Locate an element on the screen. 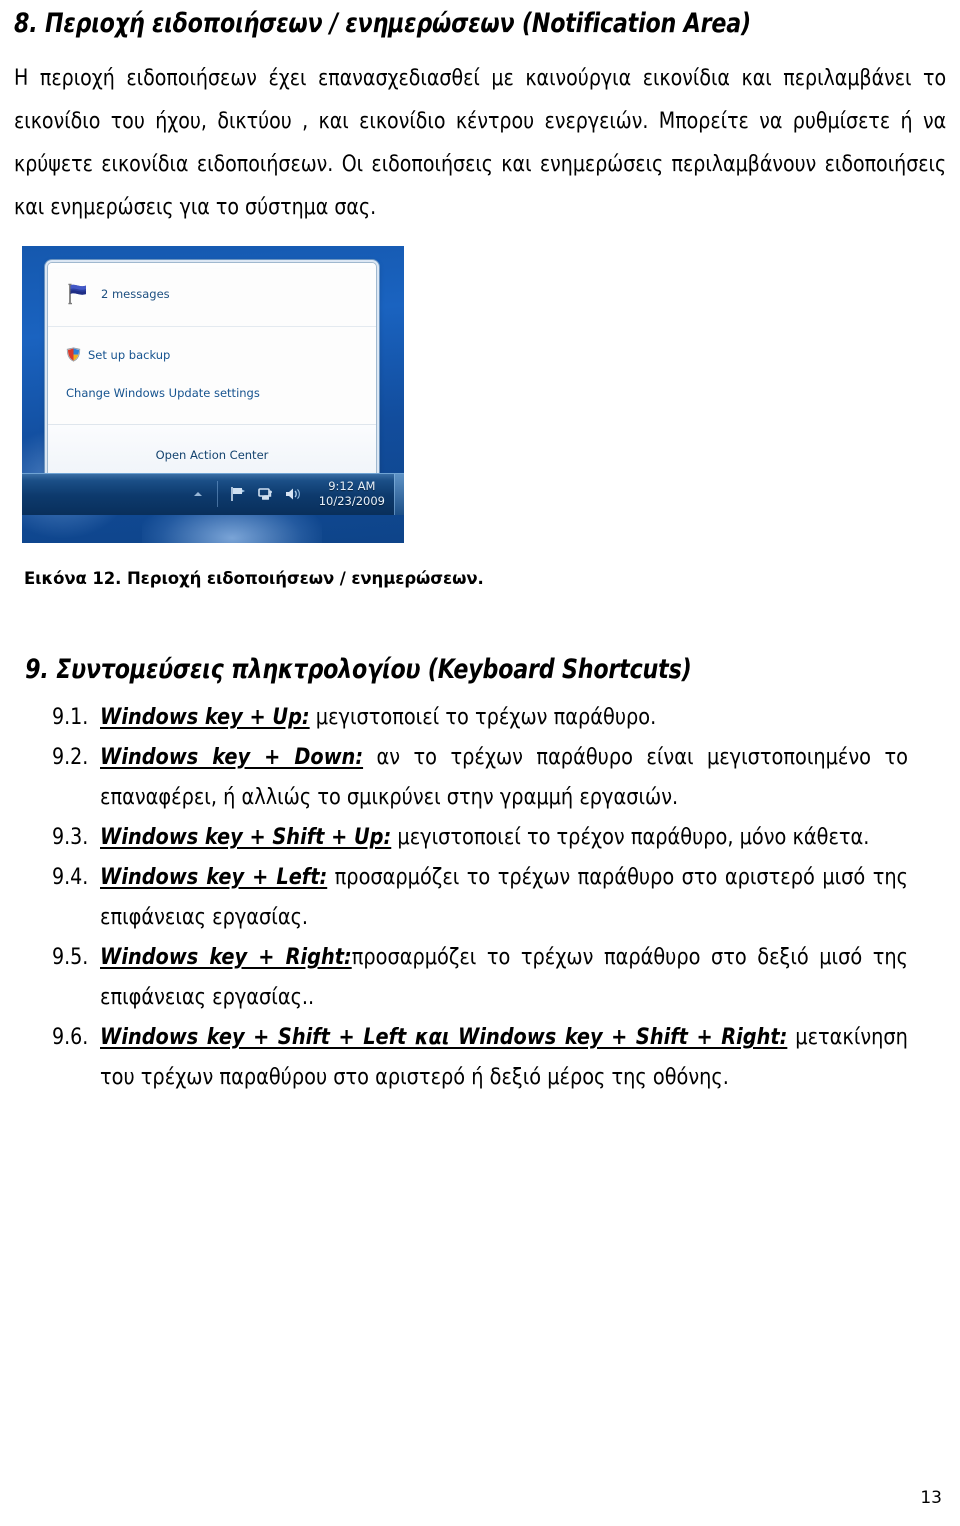  open-action-center-row: Open Action Center is located at coordinates (212, 450).